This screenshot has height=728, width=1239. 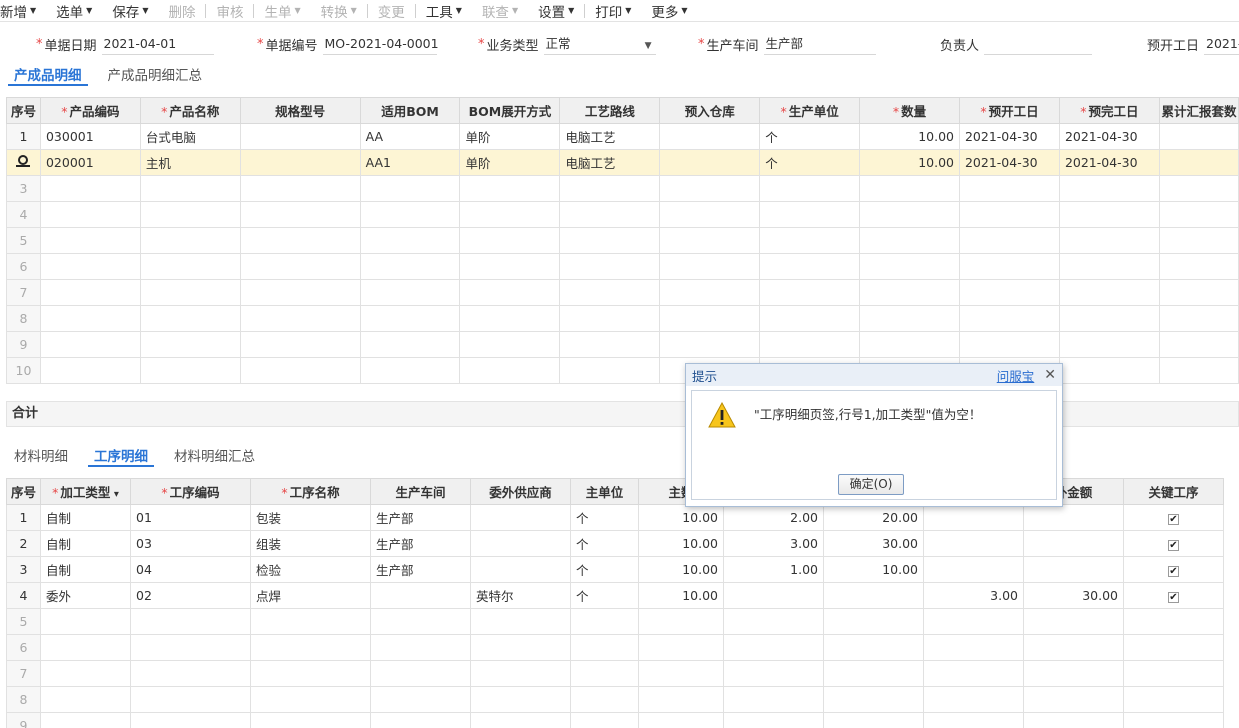 I want to click on settings-menu: 设置 ▼, so click(x=556, y=11).